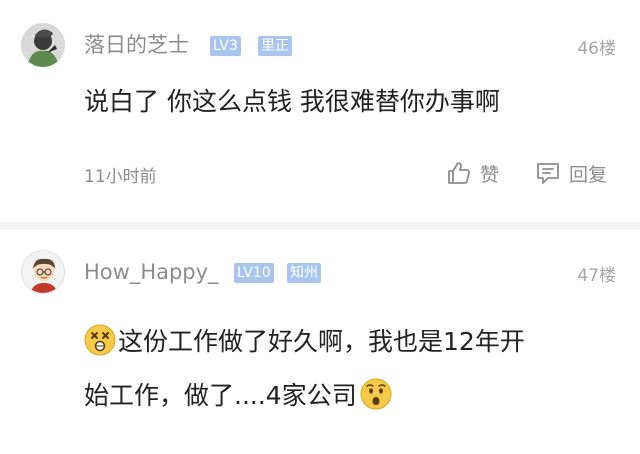 Image resolution: width=640 pixels, height=454 pixels. Describe the element at coordinates (472, 173) in the screenshot. I see `like-button: 赞` at that location.